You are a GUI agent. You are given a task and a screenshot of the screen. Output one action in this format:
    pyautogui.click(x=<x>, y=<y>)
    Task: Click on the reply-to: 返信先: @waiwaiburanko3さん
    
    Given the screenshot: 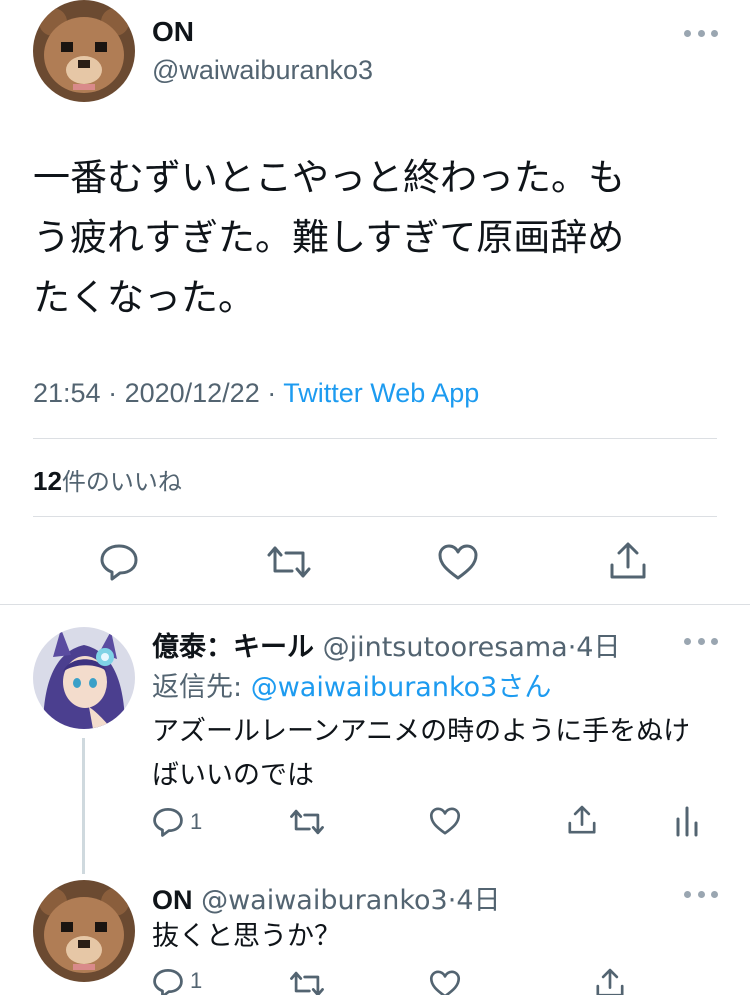 What is the action you would take?
    pyautogui.click(x=351, y=684)
    